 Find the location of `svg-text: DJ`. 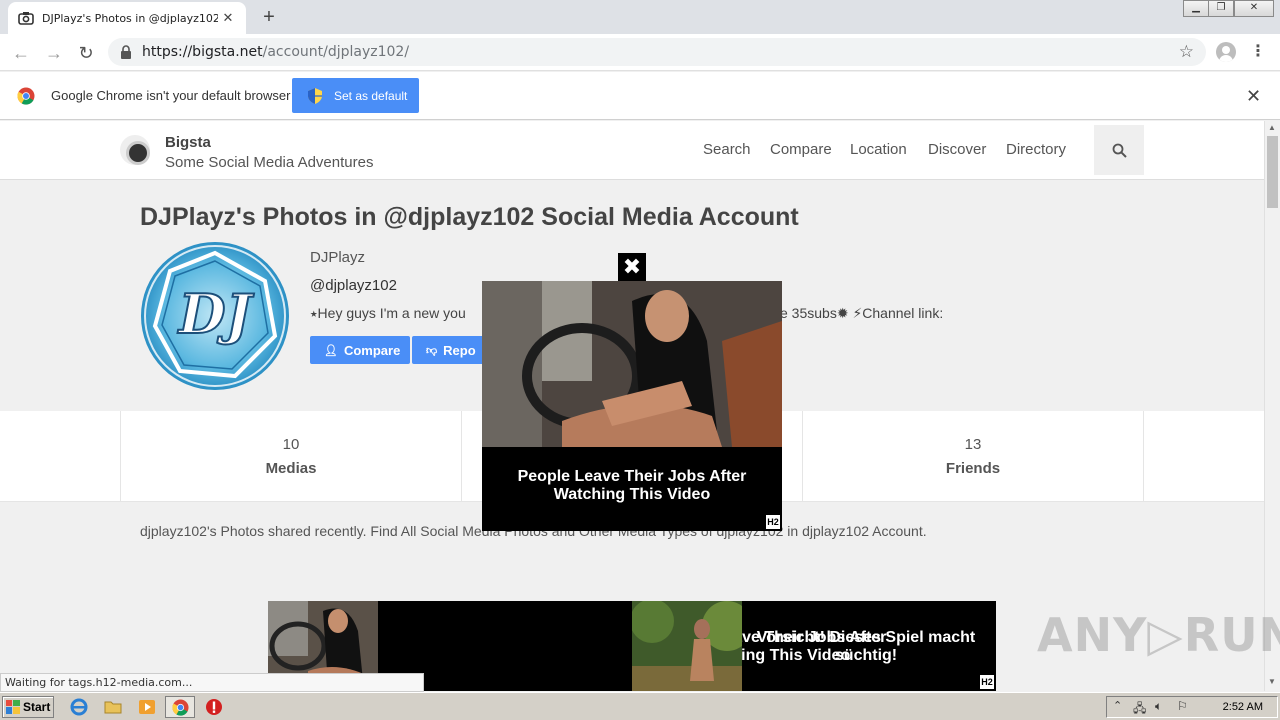

svg-text: DJ is located at coordinates (216, 314).